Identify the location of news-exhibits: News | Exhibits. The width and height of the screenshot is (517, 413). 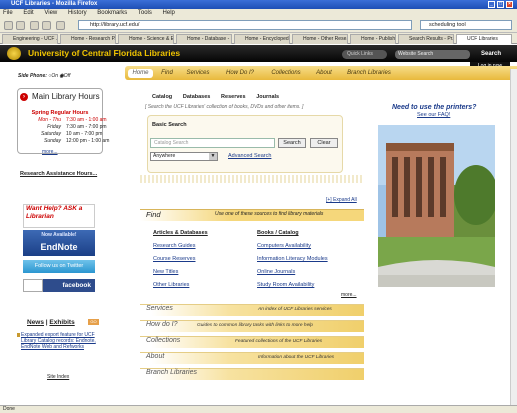
(51, 322).